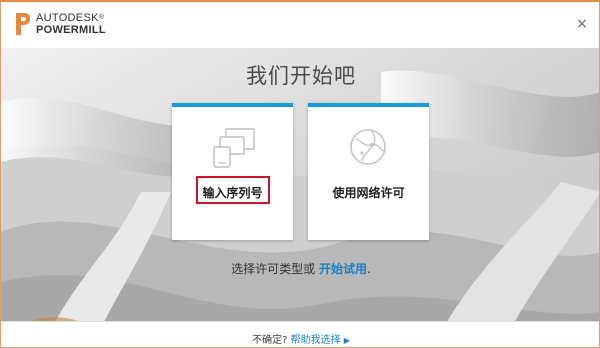 This screenshot has height=348, width=600. What do you see at coordinates (301, 76) in the screenshot?
I see `page-title: 我们开始吧` at bounding box center [301, 76].